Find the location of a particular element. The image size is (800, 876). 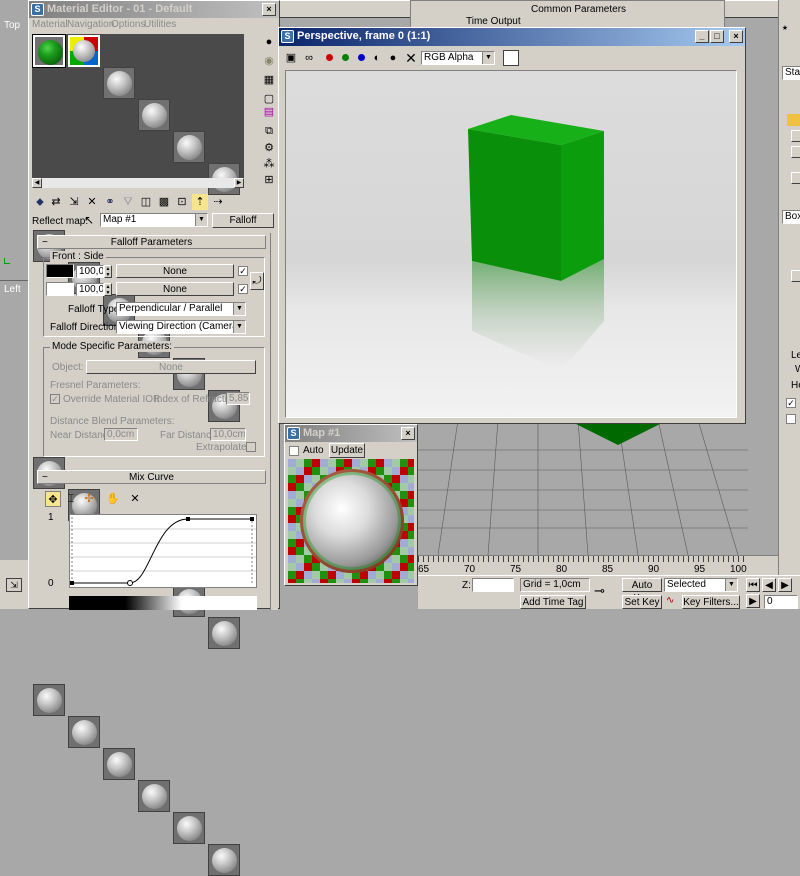

make-preview-icon: ⧉ is located at coordinates (269, 131).